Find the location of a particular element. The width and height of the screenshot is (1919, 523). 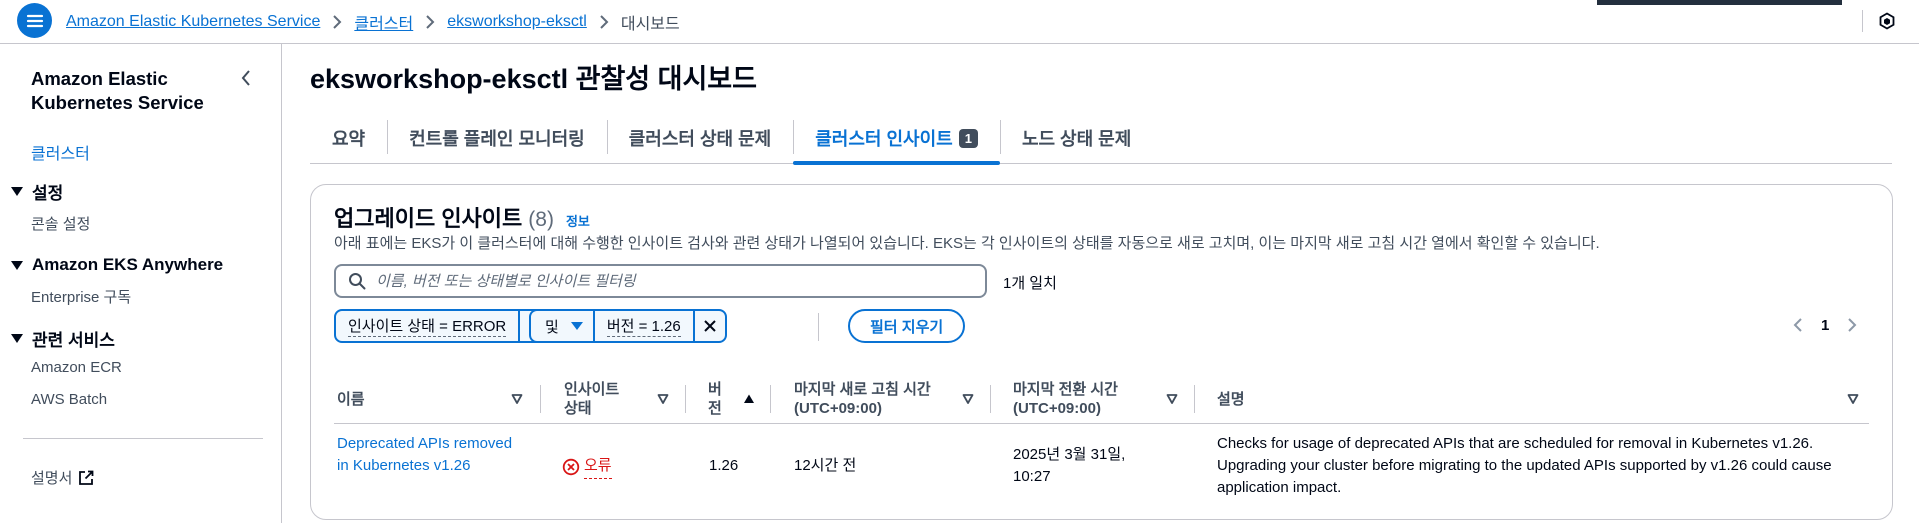

pagination: 1 is located at coordinates (1825, 325).